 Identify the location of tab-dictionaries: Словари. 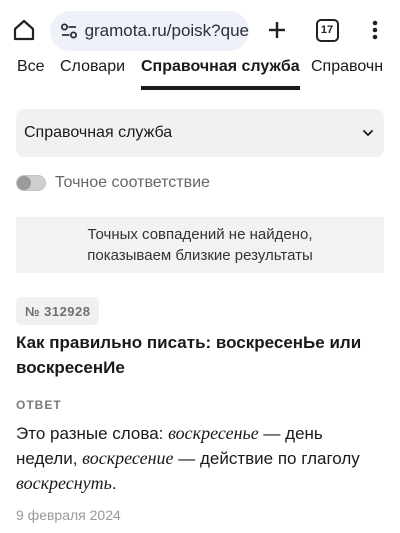
(92, 74).